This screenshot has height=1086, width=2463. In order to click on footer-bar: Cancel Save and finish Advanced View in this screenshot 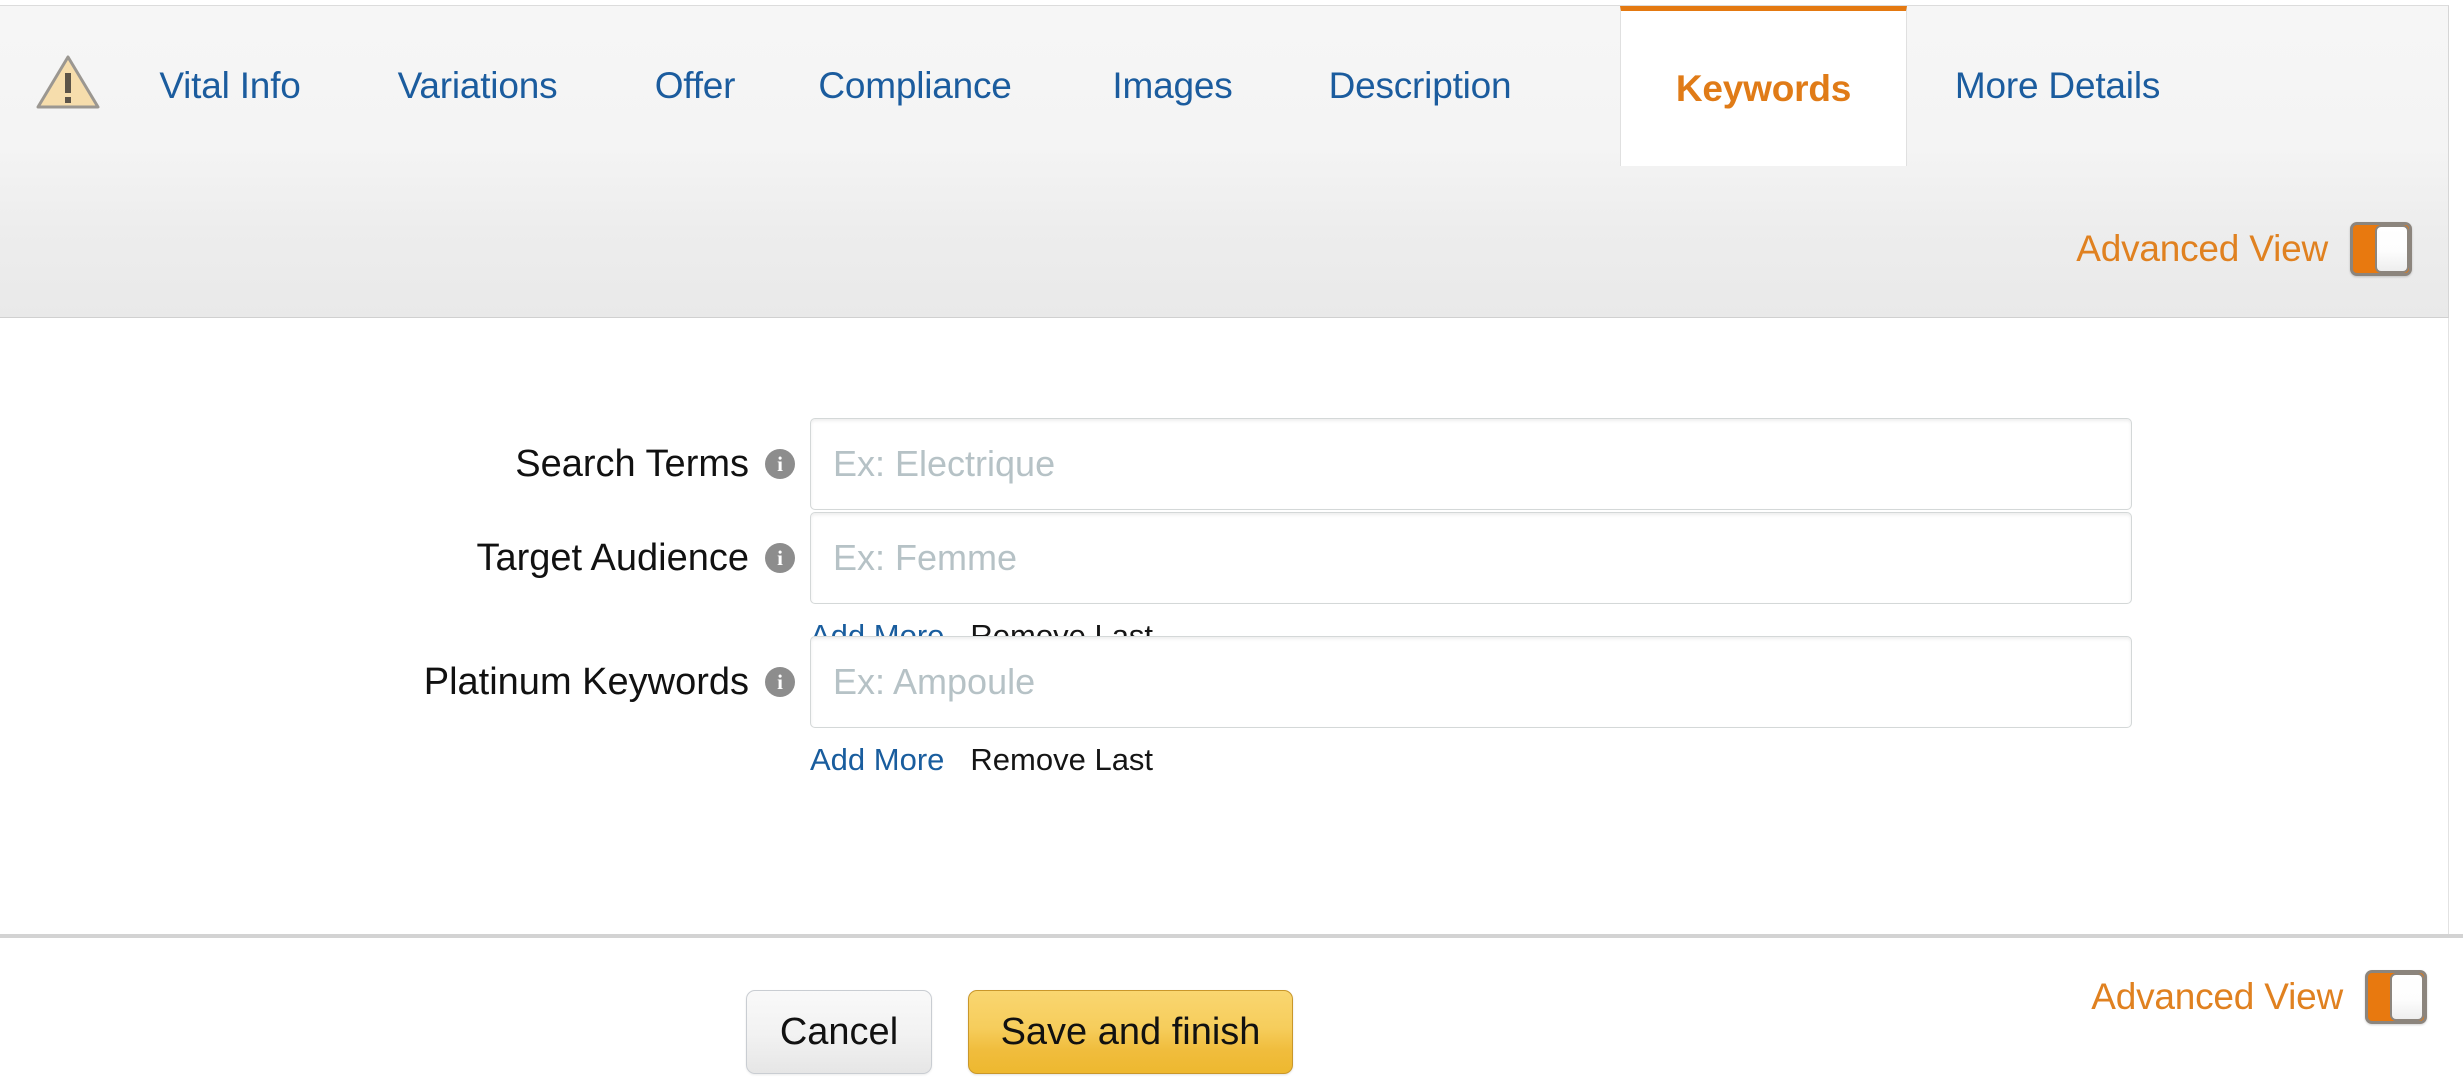, I will do `click(1231, 1012)`.